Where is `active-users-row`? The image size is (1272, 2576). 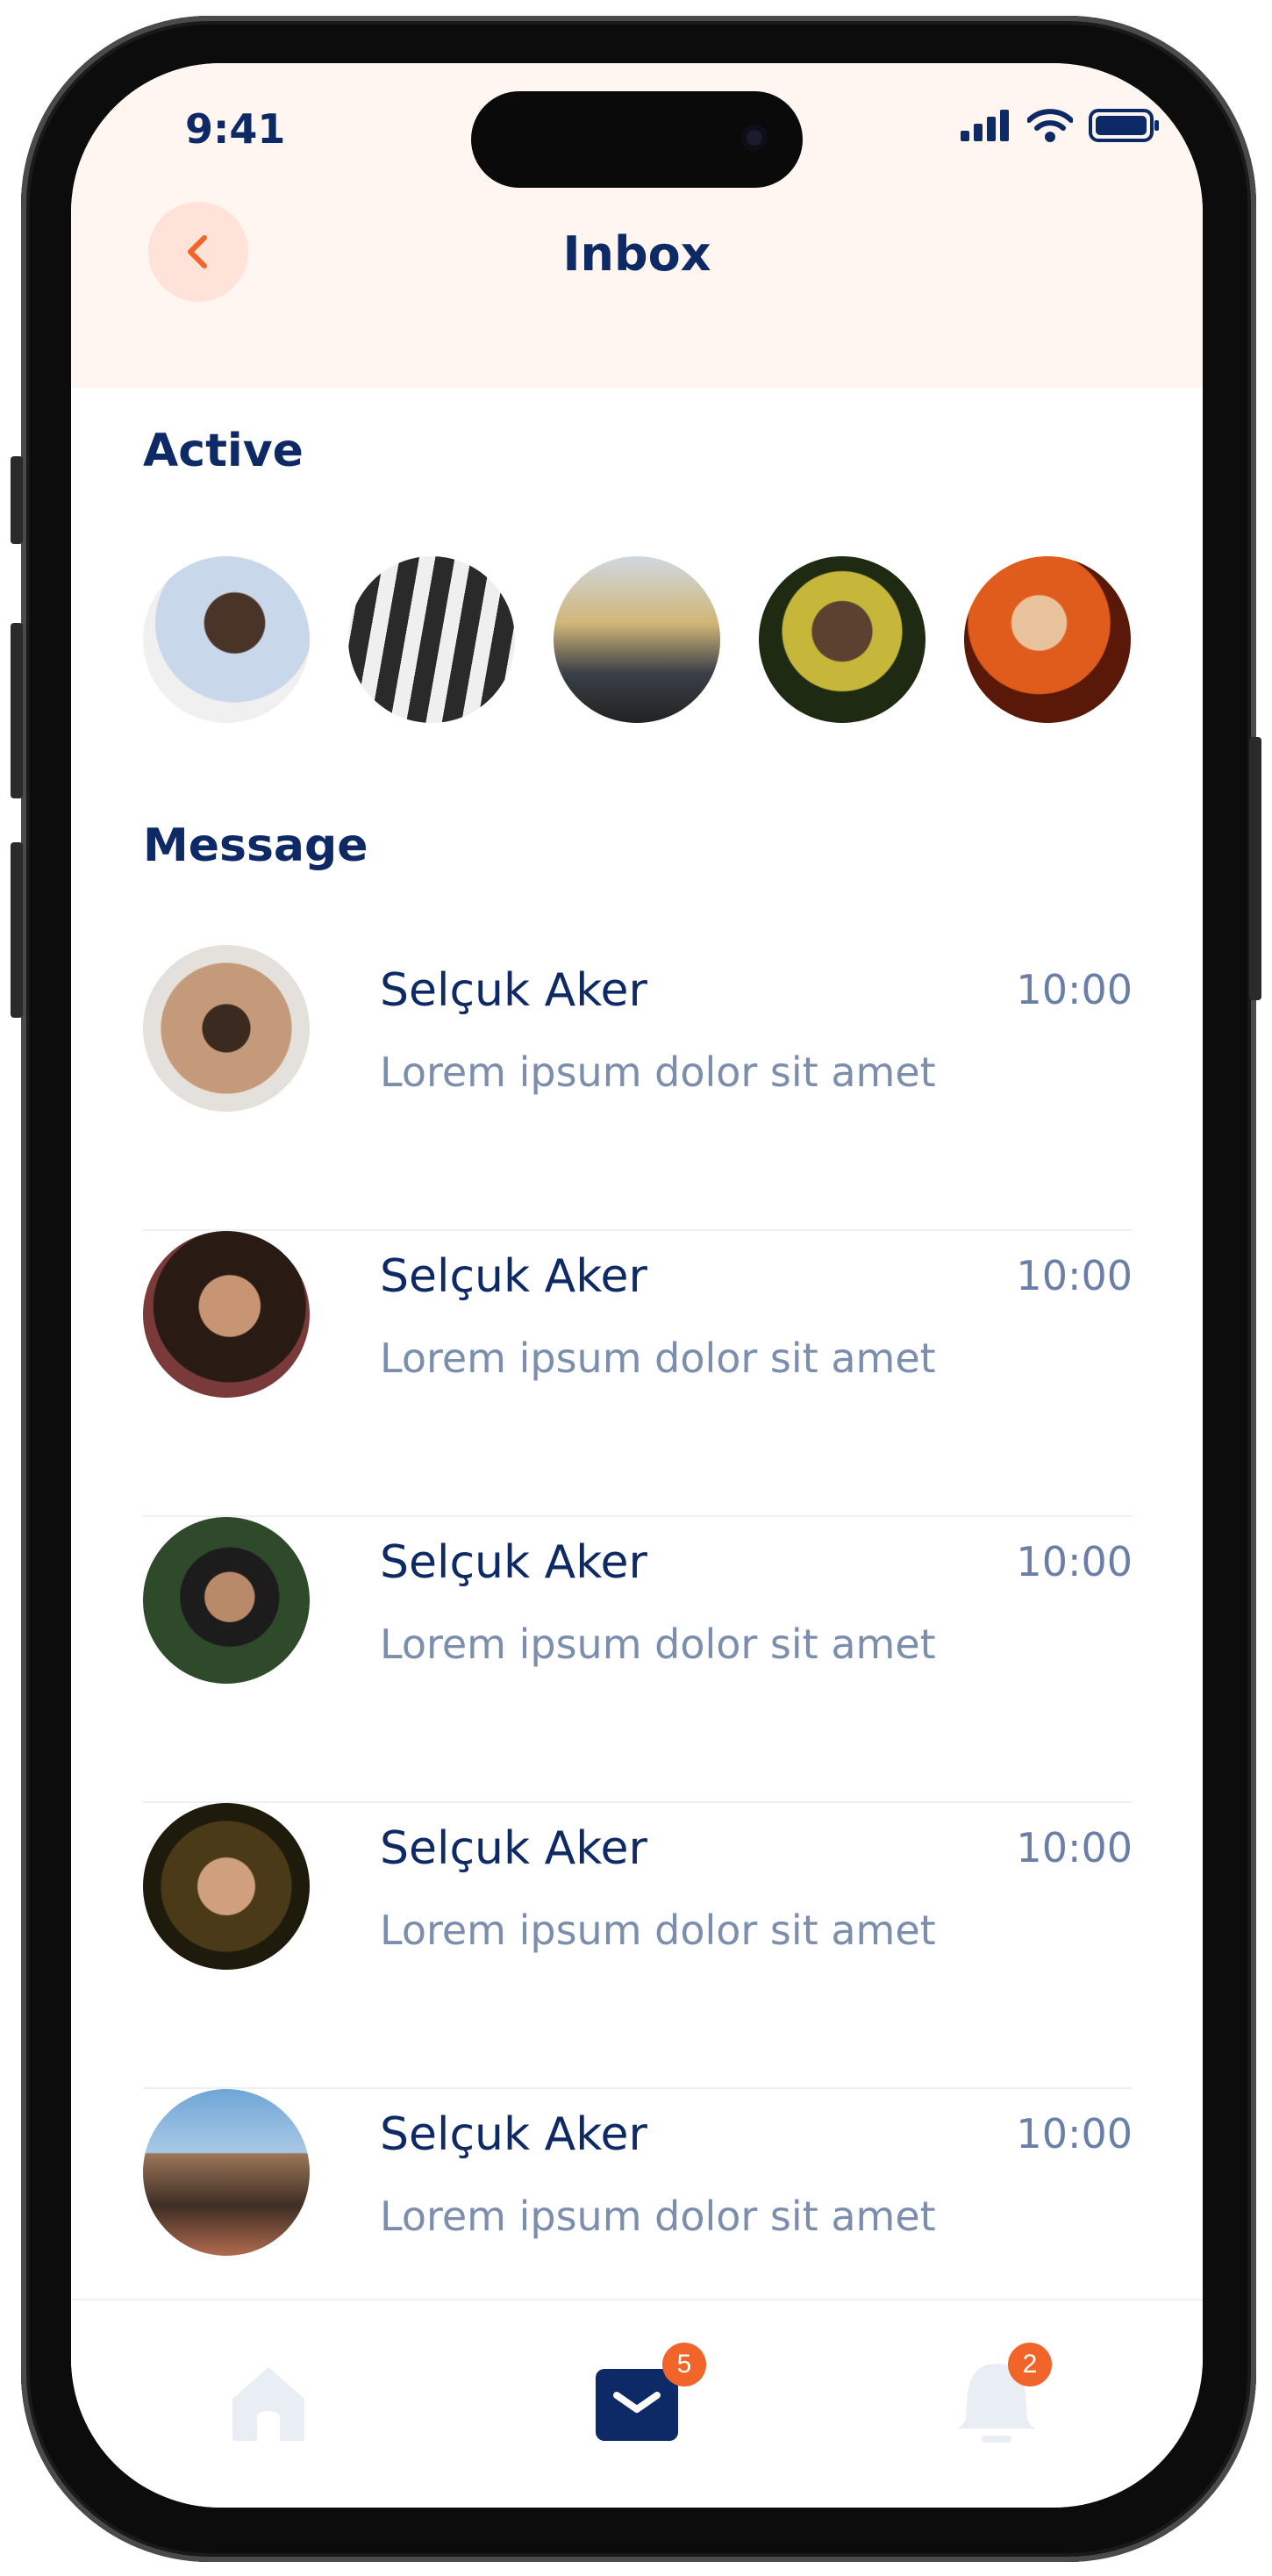
active-users-row is located at coordinates (638, 639).